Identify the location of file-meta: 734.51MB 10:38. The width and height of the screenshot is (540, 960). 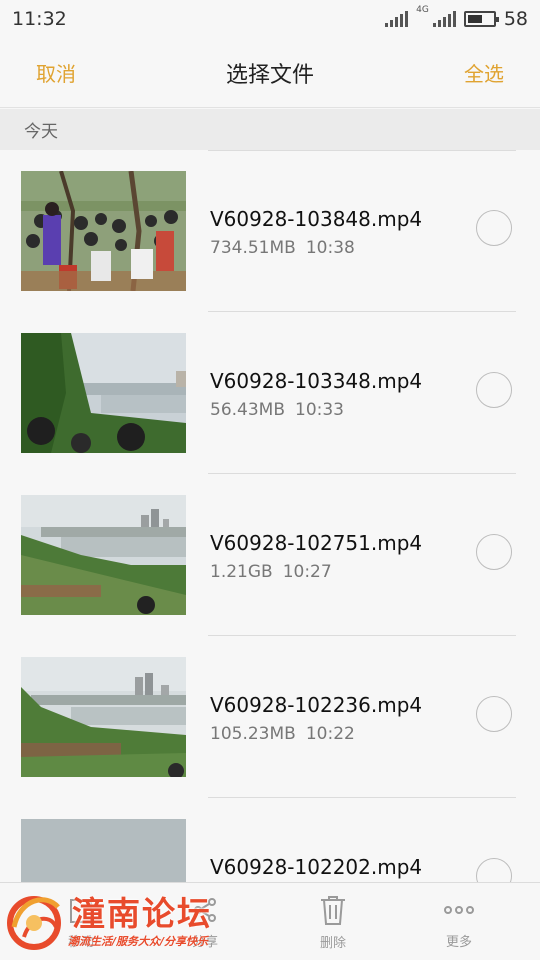
(282, 248).